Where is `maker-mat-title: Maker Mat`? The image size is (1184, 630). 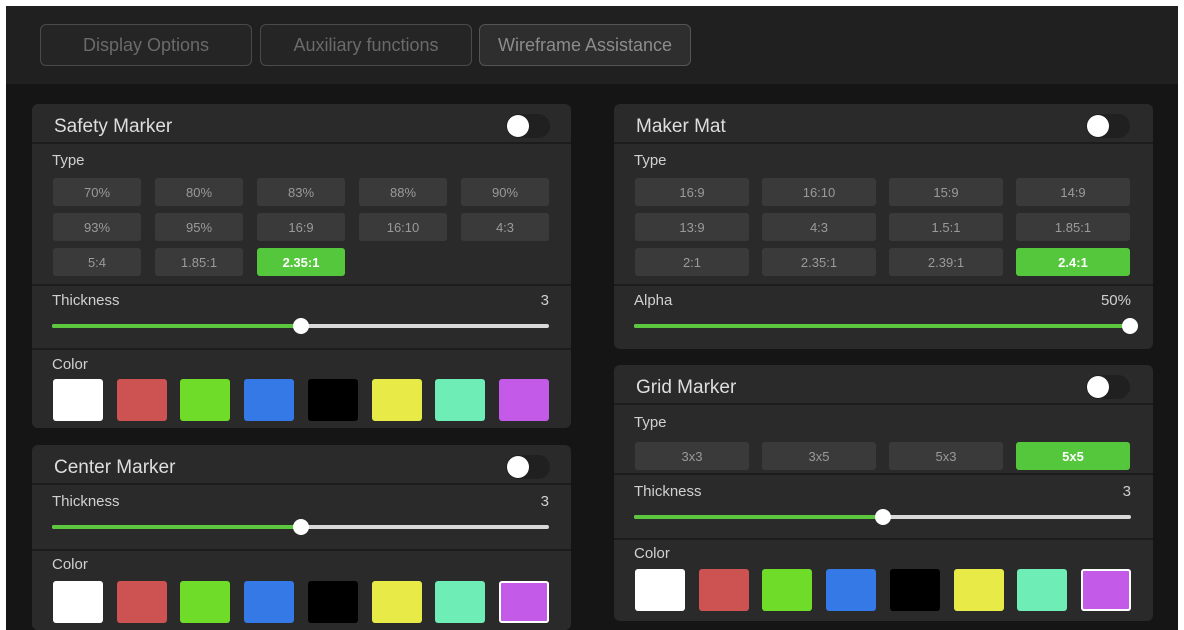
maker-mat-title: Maker Mat is located at coordinates (681, 126).